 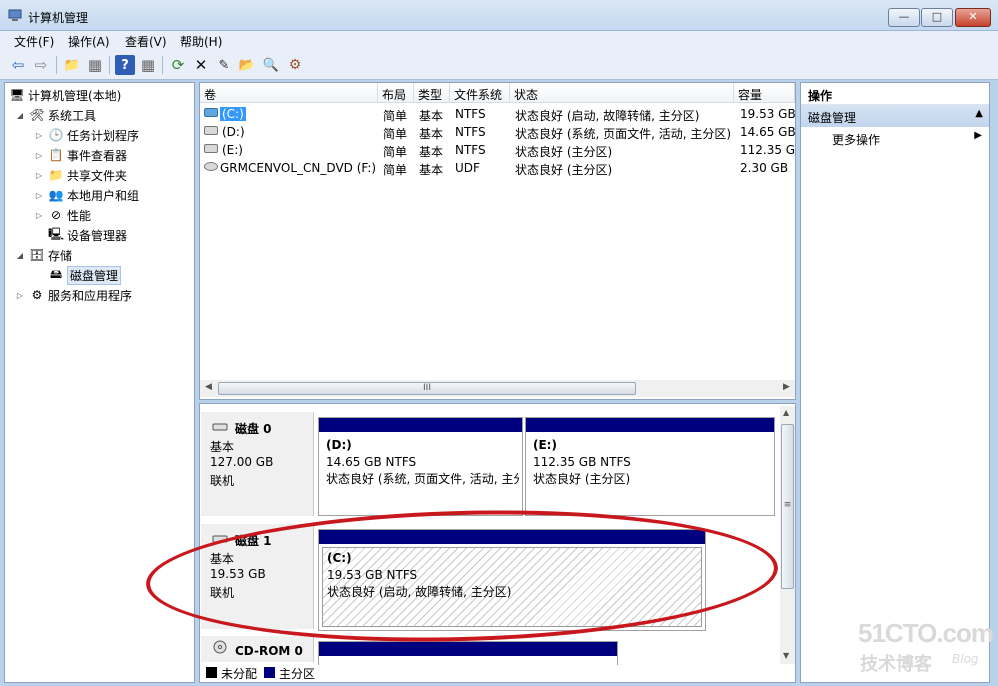 I want to click on properties-icon: ✎, so click(x=224, y=65).